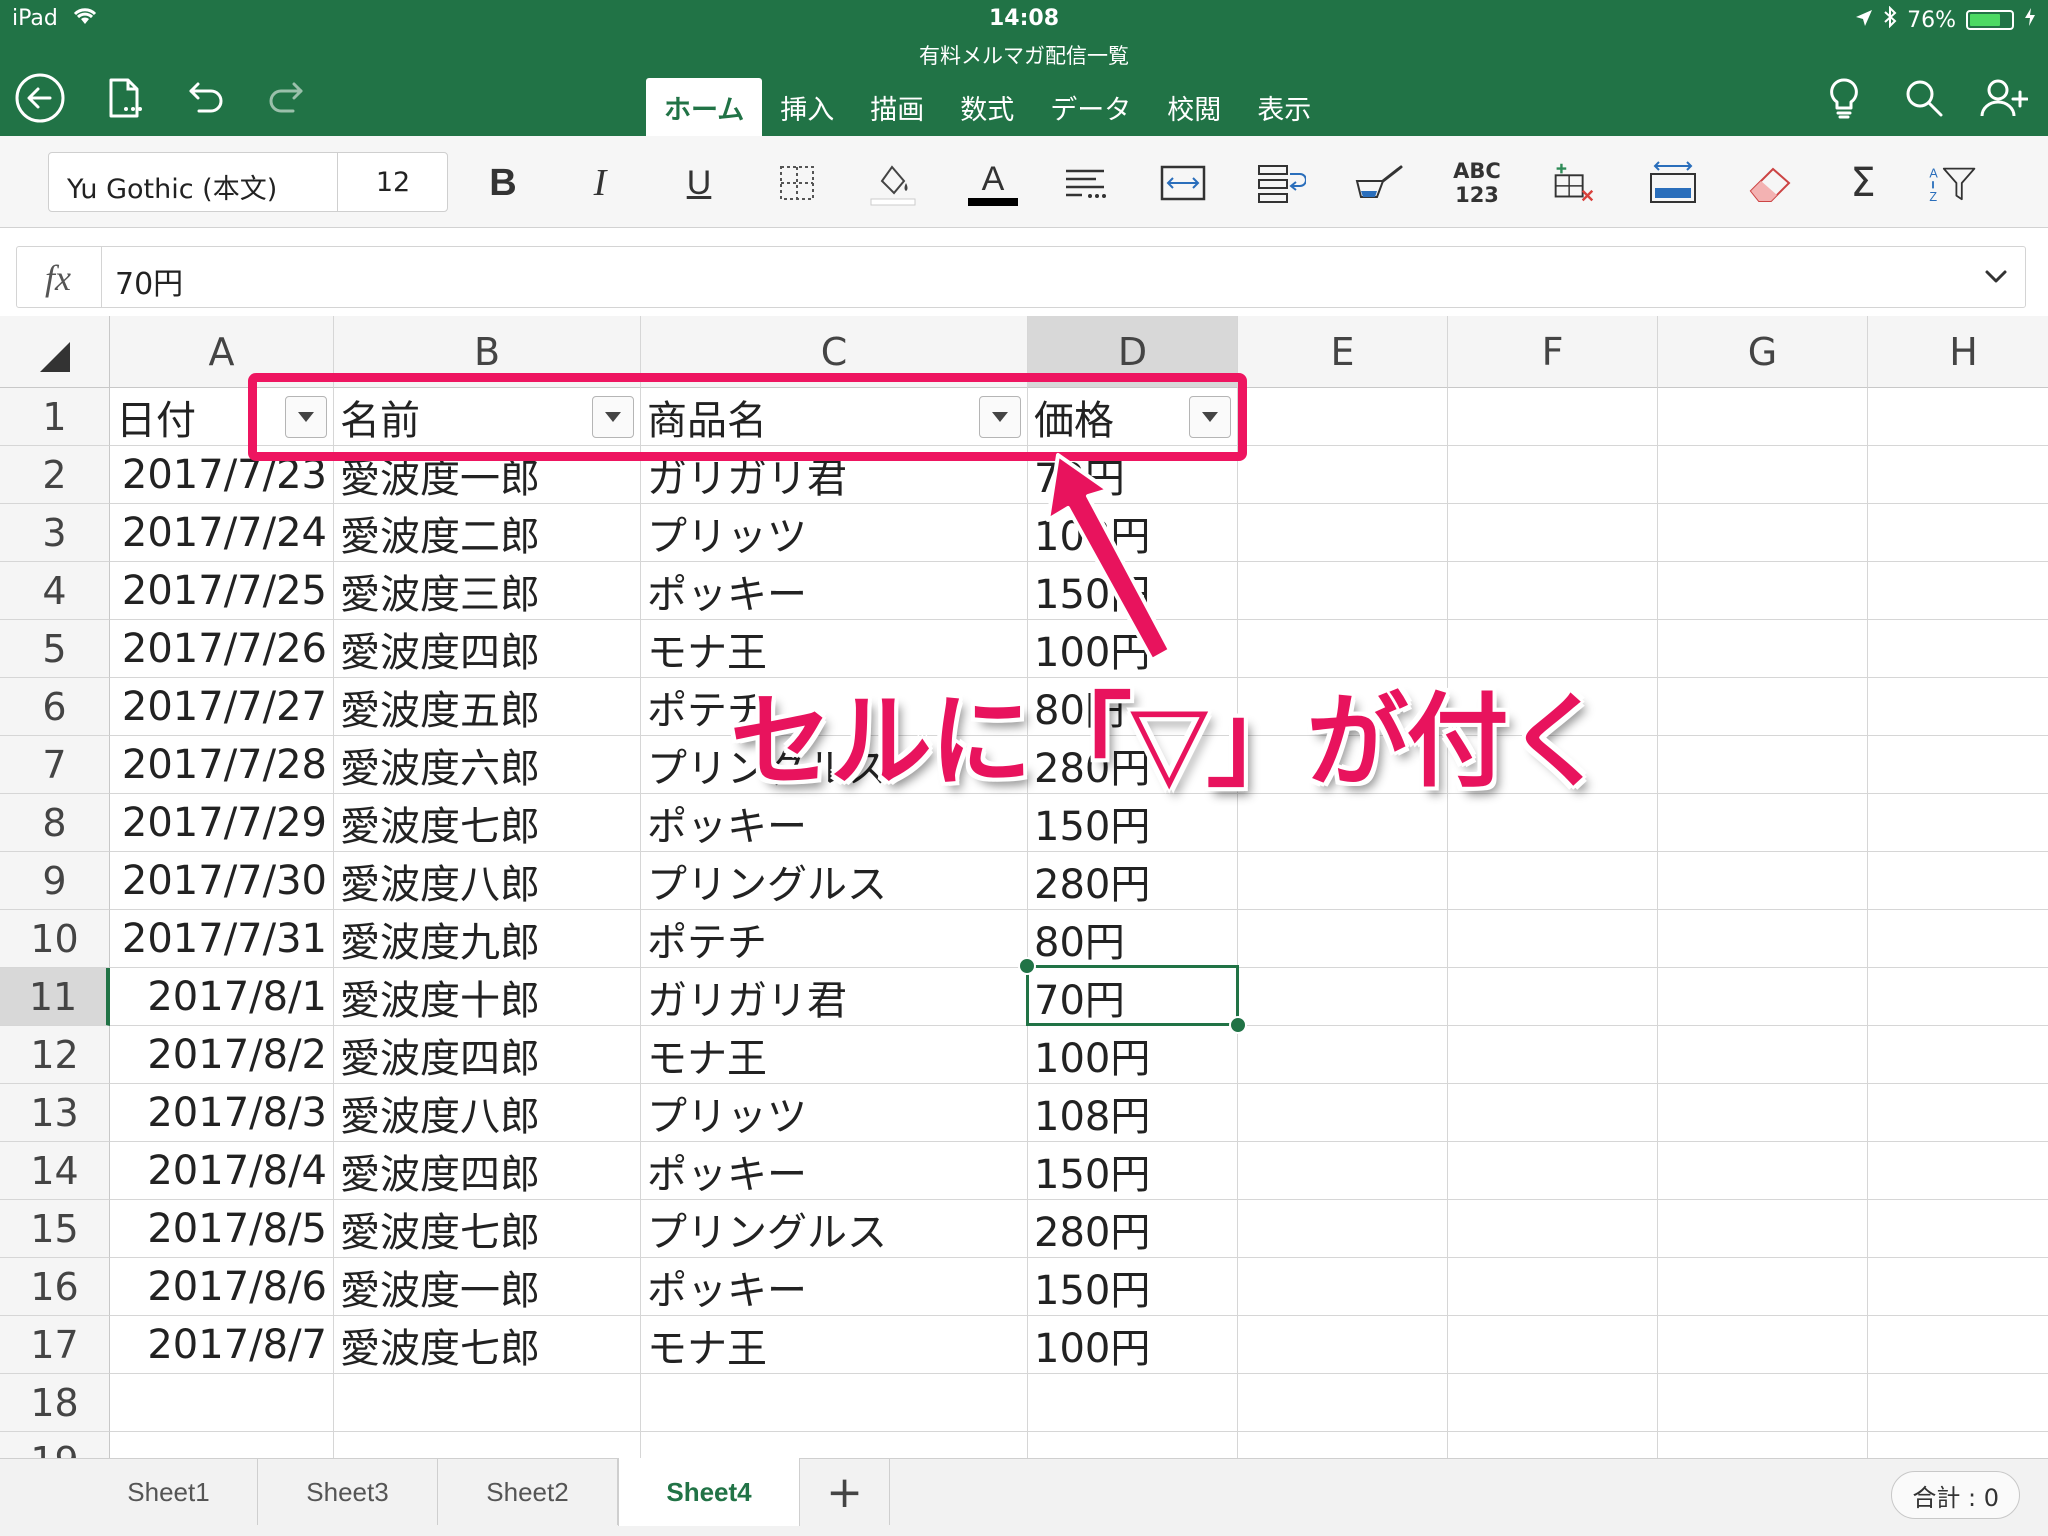 Image resolution: width=2048 pixels, height=1536 pixels. What do you see at coordinates (1133, 1403) in the screenshot?
I see `cell-d18` at bounding box center [1133, 1403].